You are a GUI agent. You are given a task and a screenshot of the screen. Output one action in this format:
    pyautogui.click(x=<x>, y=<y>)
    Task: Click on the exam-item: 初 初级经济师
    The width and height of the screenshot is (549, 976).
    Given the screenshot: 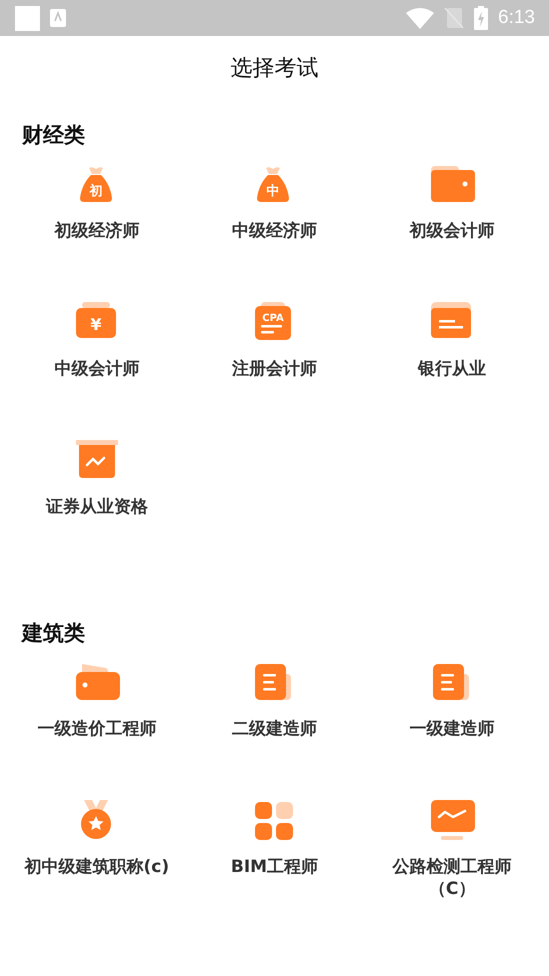 What is the action you would take?
    pyautogui.click(x=97, y=225)
    